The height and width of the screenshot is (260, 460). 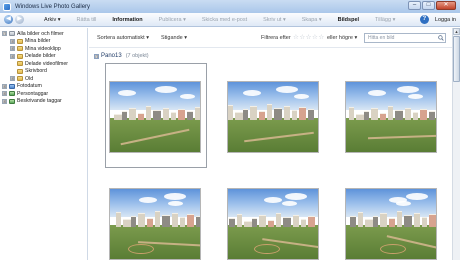 What do you see at coordinates (381, 38) in the screenshot?
I see `search-placeholder: Hitta en bild` at bounding box center [381, 38].